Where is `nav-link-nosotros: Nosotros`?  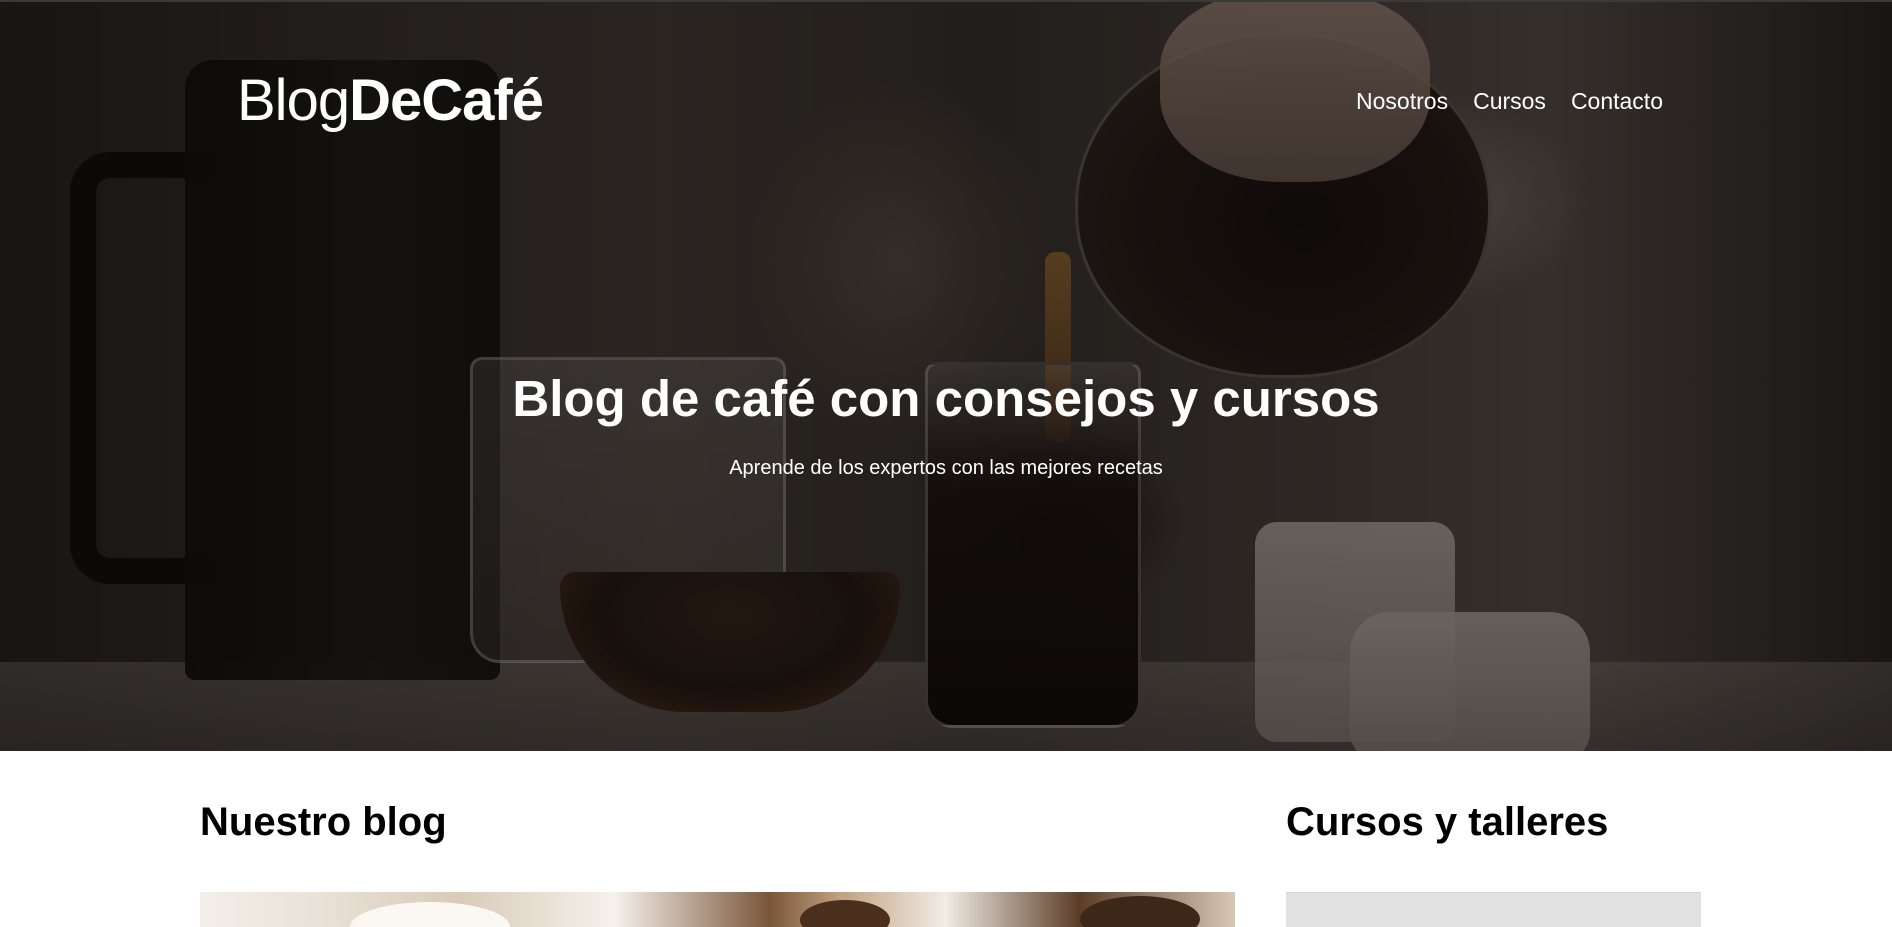 nav-link-nosotros: Nosotros is located at coordinates (1402, 101).